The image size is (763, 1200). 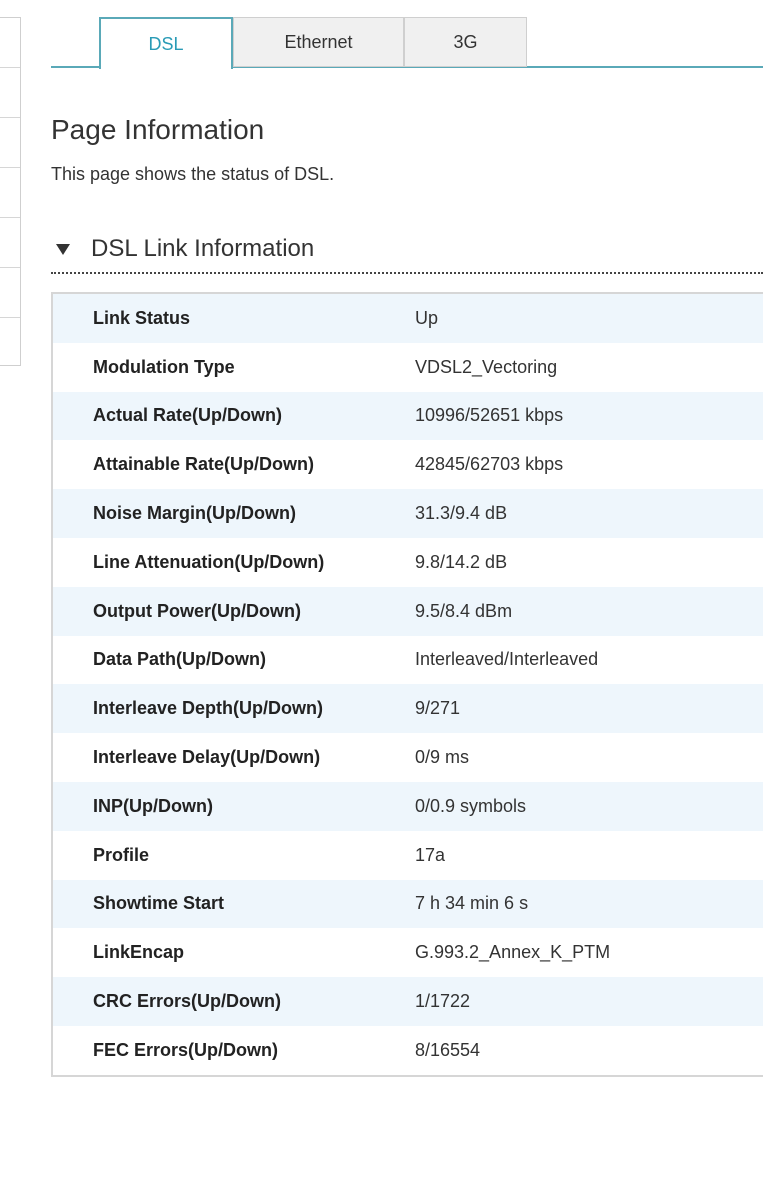 What do you see at coordinates (408, 1050) in the screenshot?
I see `table-row: FEC Errors(Up/Down) 8/16554` at bounding box center [408, 1050].